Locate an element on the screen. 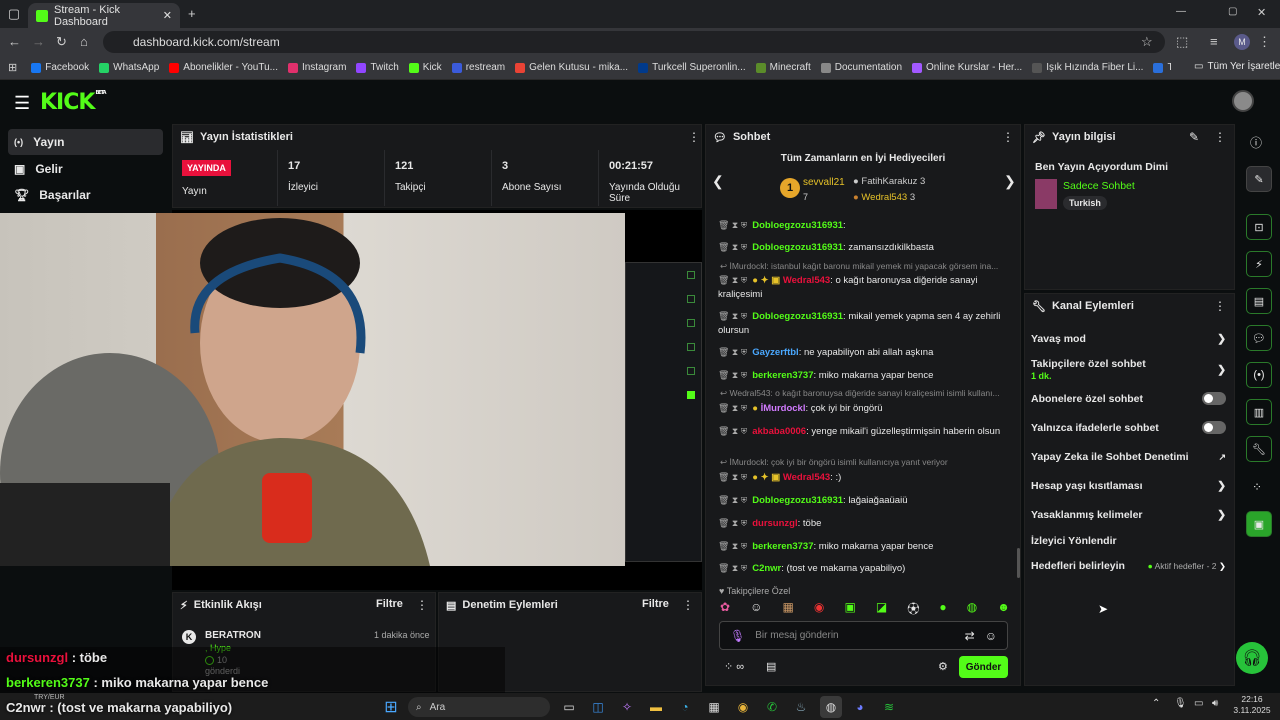 This screenshot has height=720, width=1280. translate-icon: ⇄ is located at coordinates (970, 636).